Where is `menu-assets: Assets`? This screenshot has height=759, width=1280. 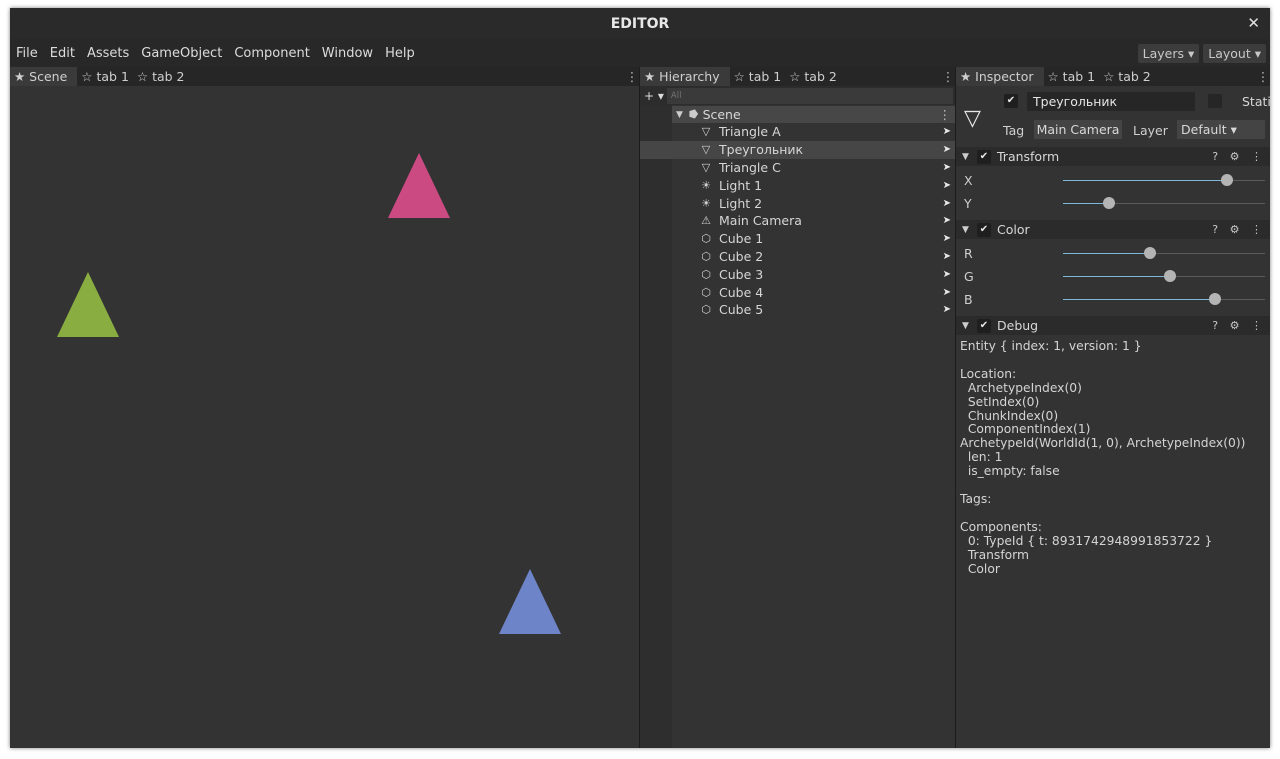 menu-assets: Assets is located at coordinates (108, 53).